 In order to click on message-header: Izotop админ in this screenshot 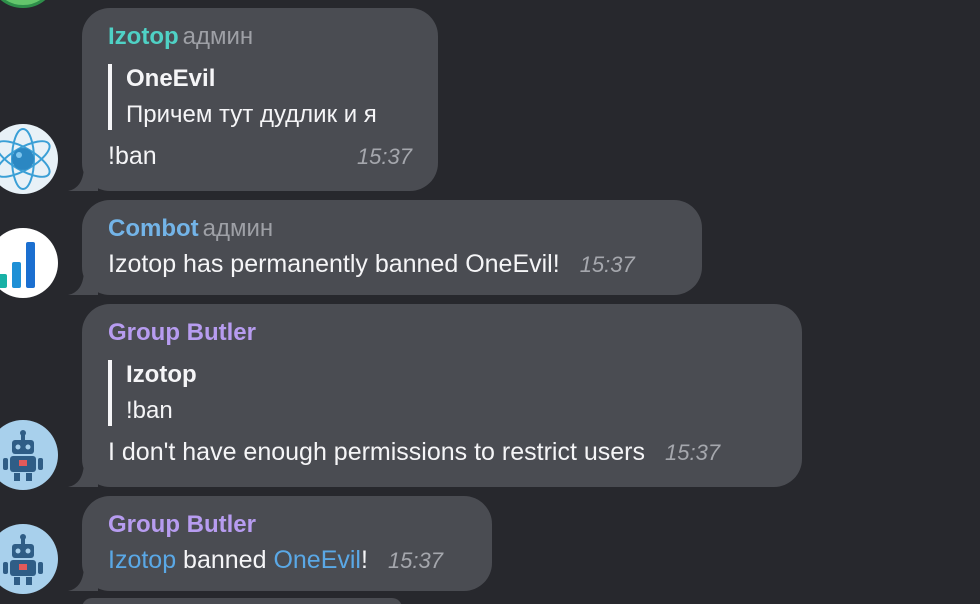, I will do `click(260, 37)`.